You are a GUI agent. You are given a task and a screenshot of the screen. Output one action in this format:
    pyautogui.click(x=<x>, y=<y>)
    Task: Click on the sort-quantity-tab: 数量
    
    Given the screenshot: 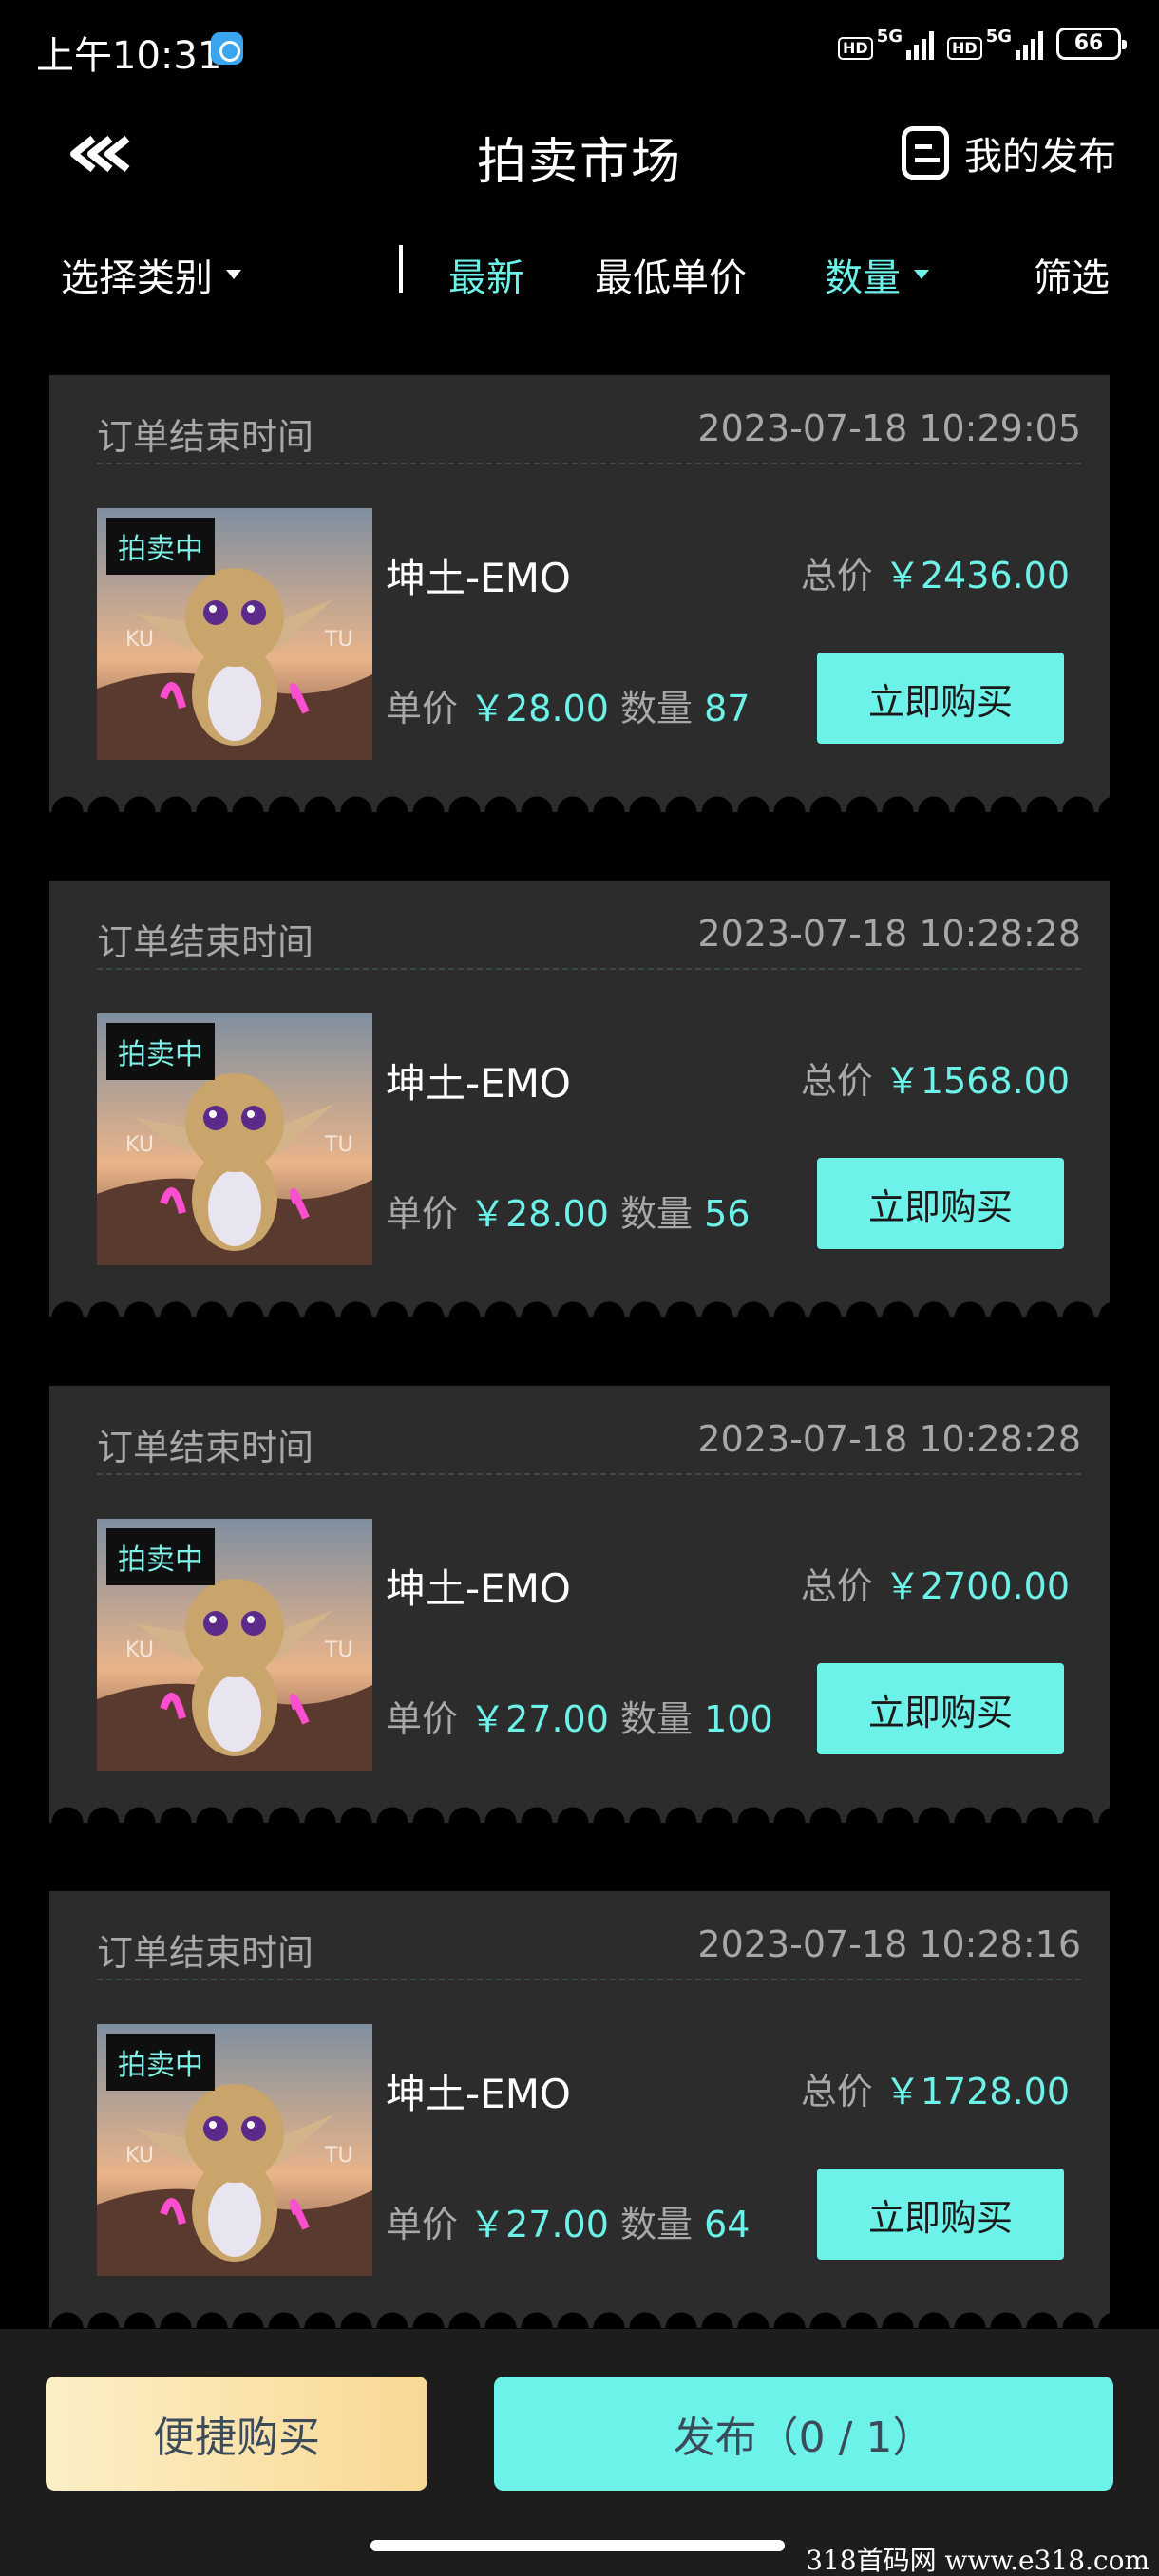 What is the action you would take?
    pyautogui.click(x=877, y=274)
    